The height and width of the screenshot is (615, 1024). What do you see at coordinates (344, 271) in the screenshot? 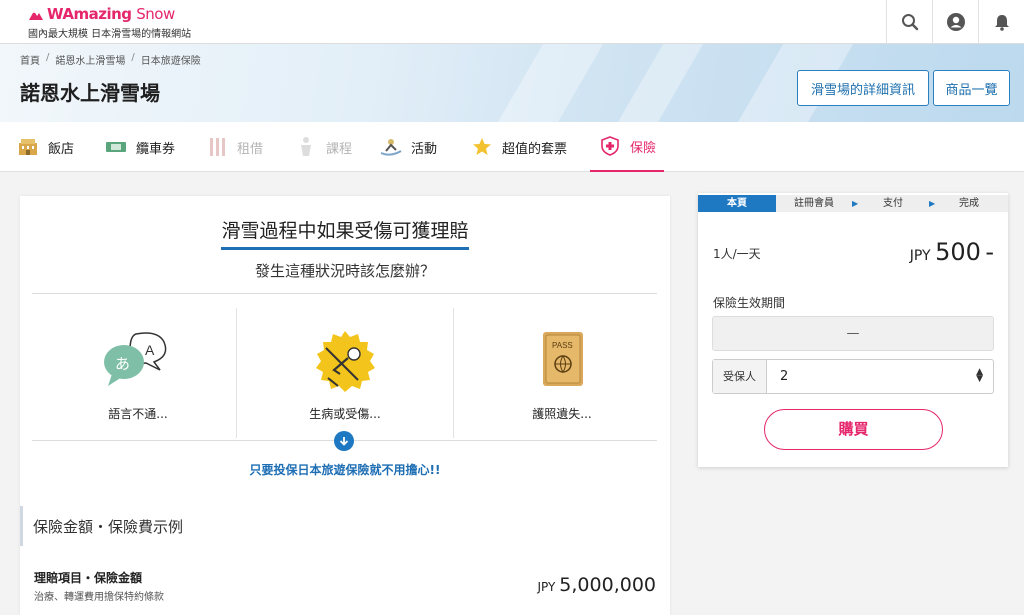
I see `subheadline: 發生這種狀況時該怎麼辦？` at bounding box center [344, 271].